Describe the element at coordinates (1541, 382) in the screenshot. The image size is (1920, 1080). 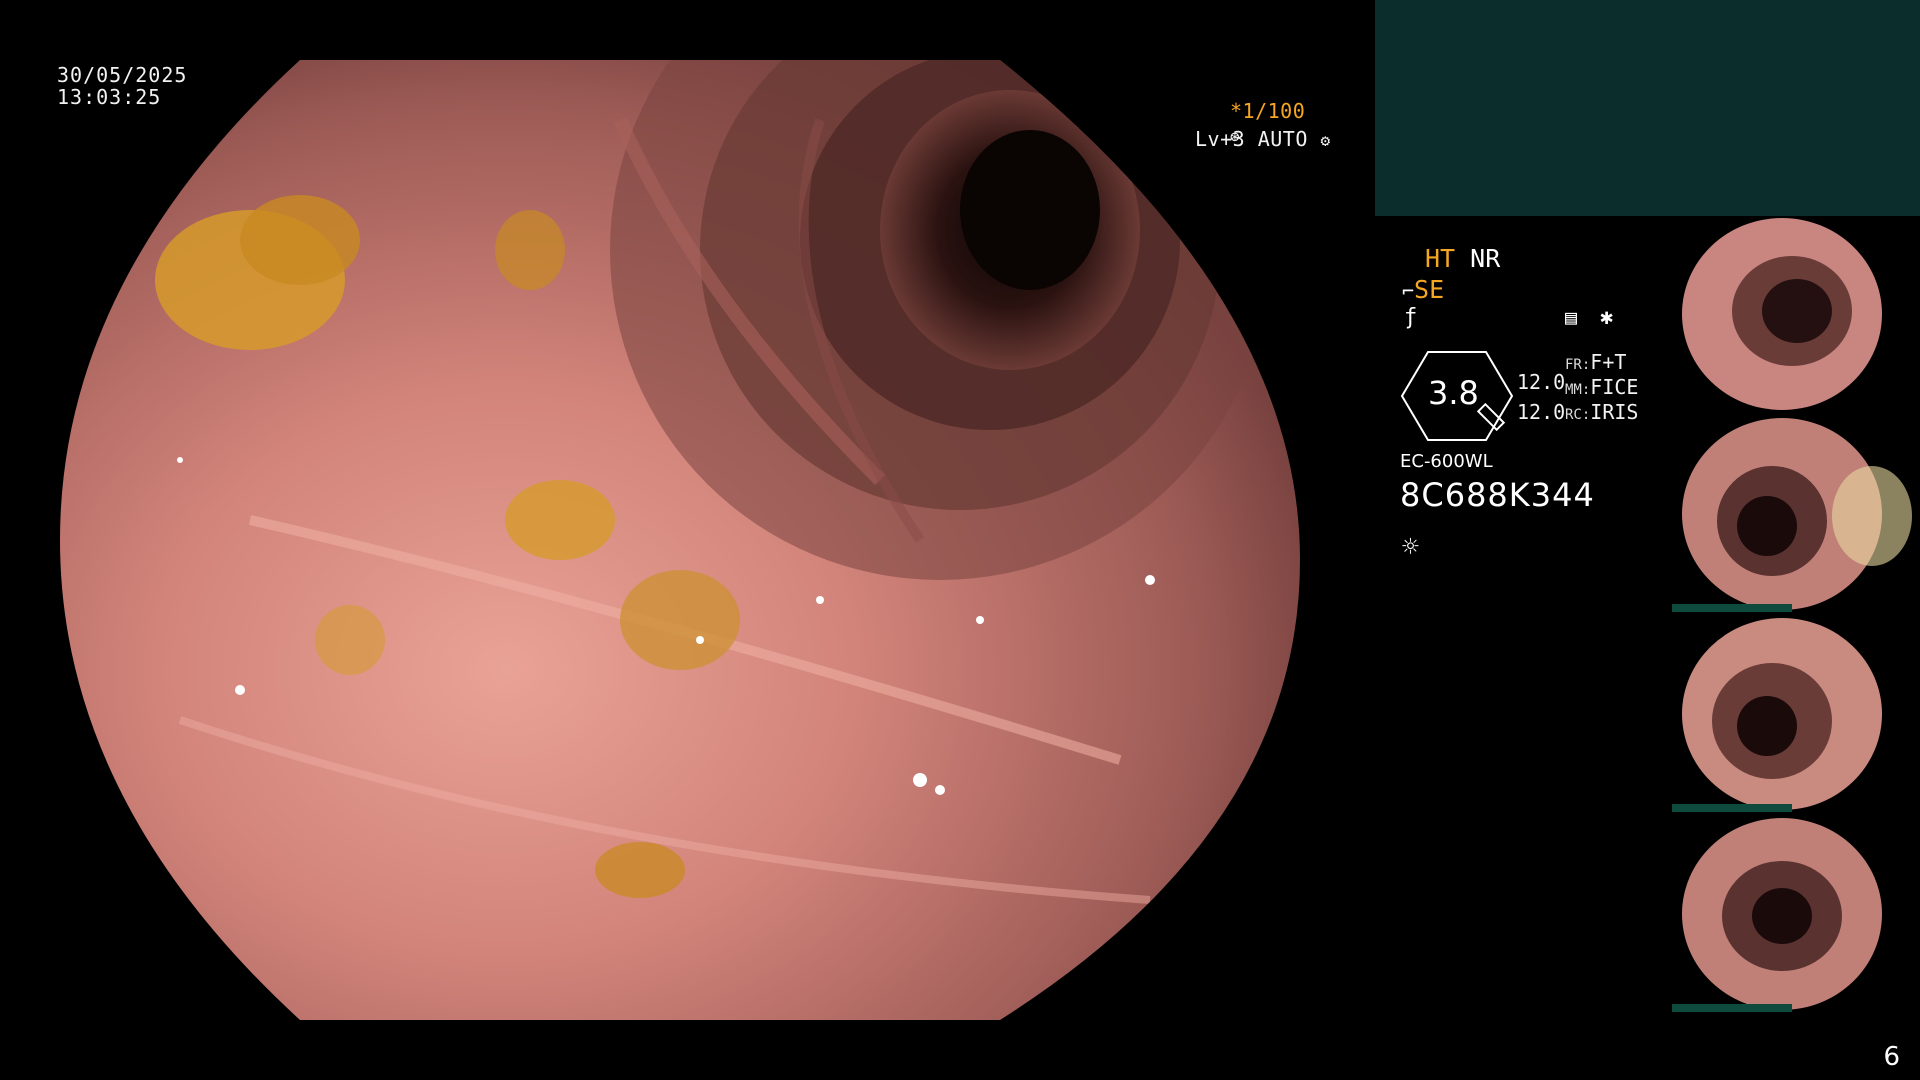
I see `value-a: 12.0` at that location.